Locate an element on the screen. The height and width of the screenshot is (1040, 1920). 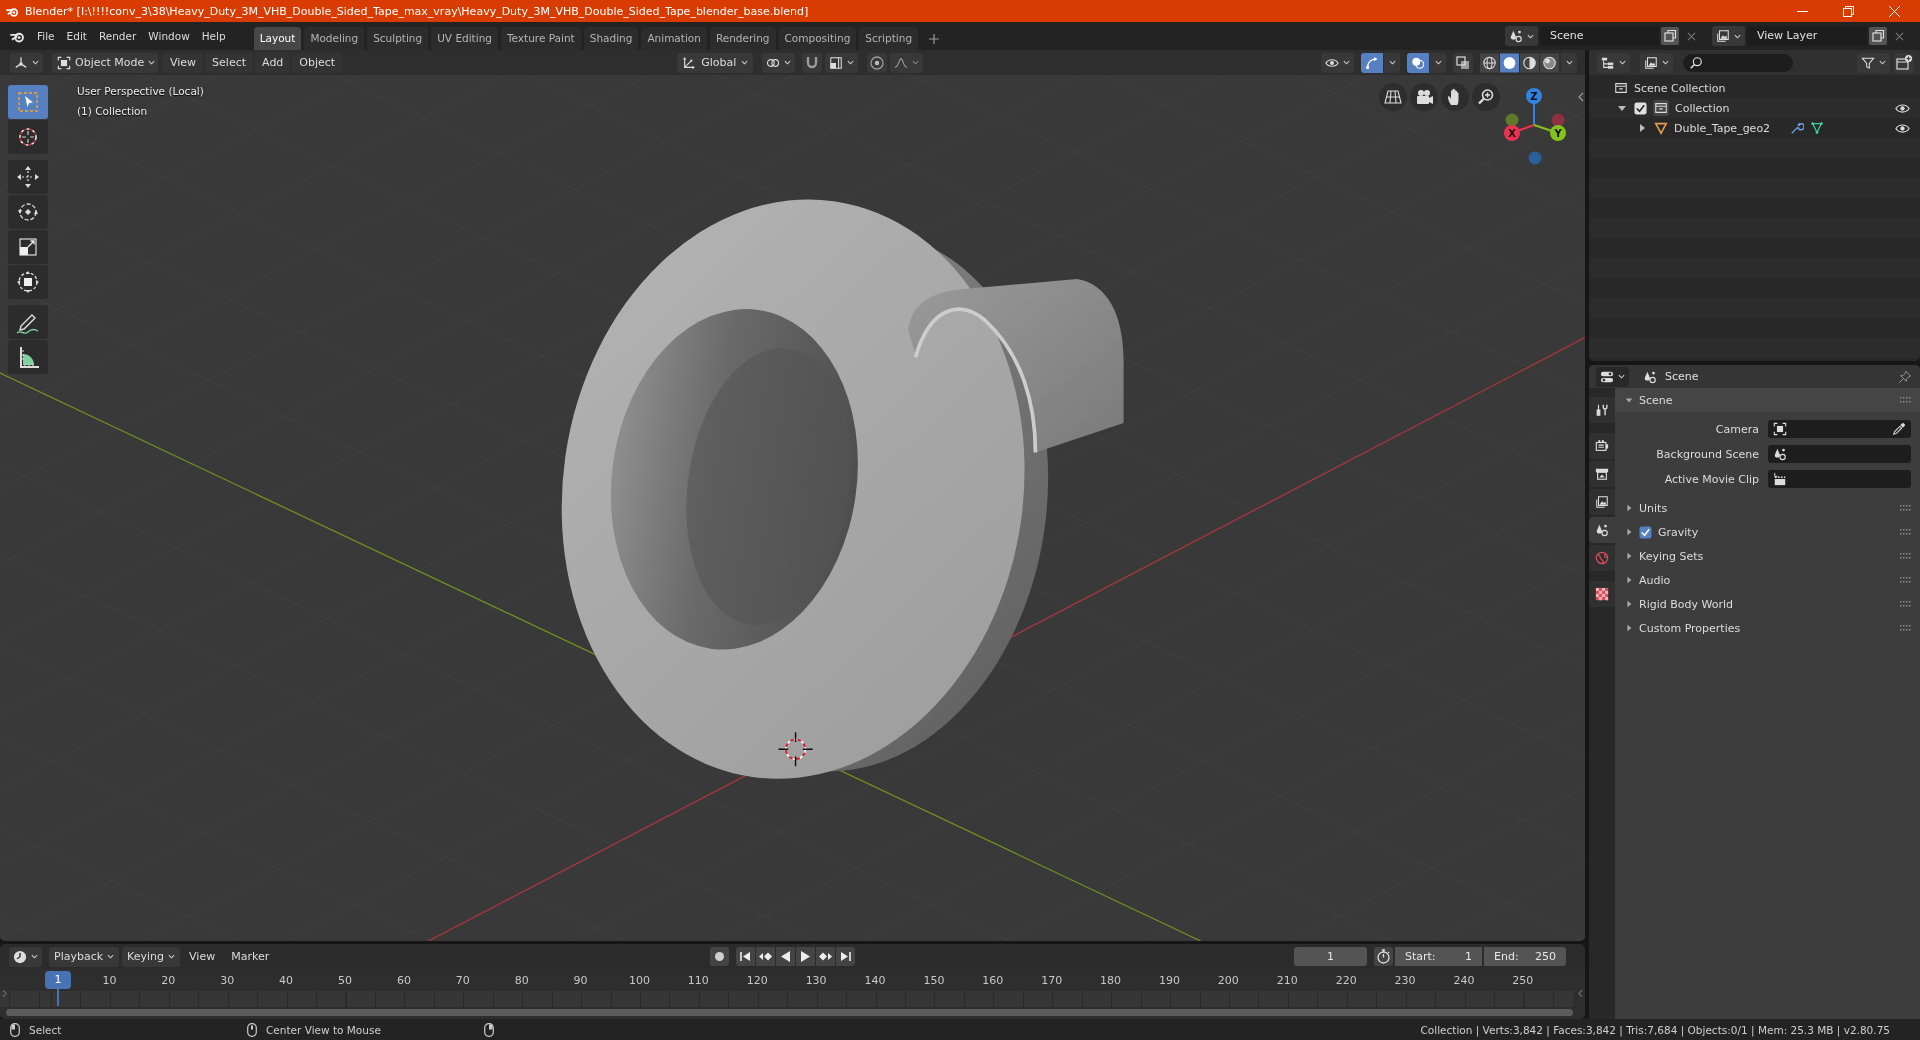
menu-item: Marker is located at coordinates (250, 956).